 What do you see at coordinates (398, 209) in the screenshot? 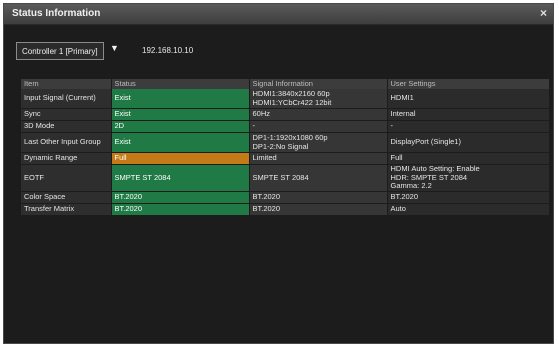
I see `user-setting-line: Auto` at bounding box center [398, 209].